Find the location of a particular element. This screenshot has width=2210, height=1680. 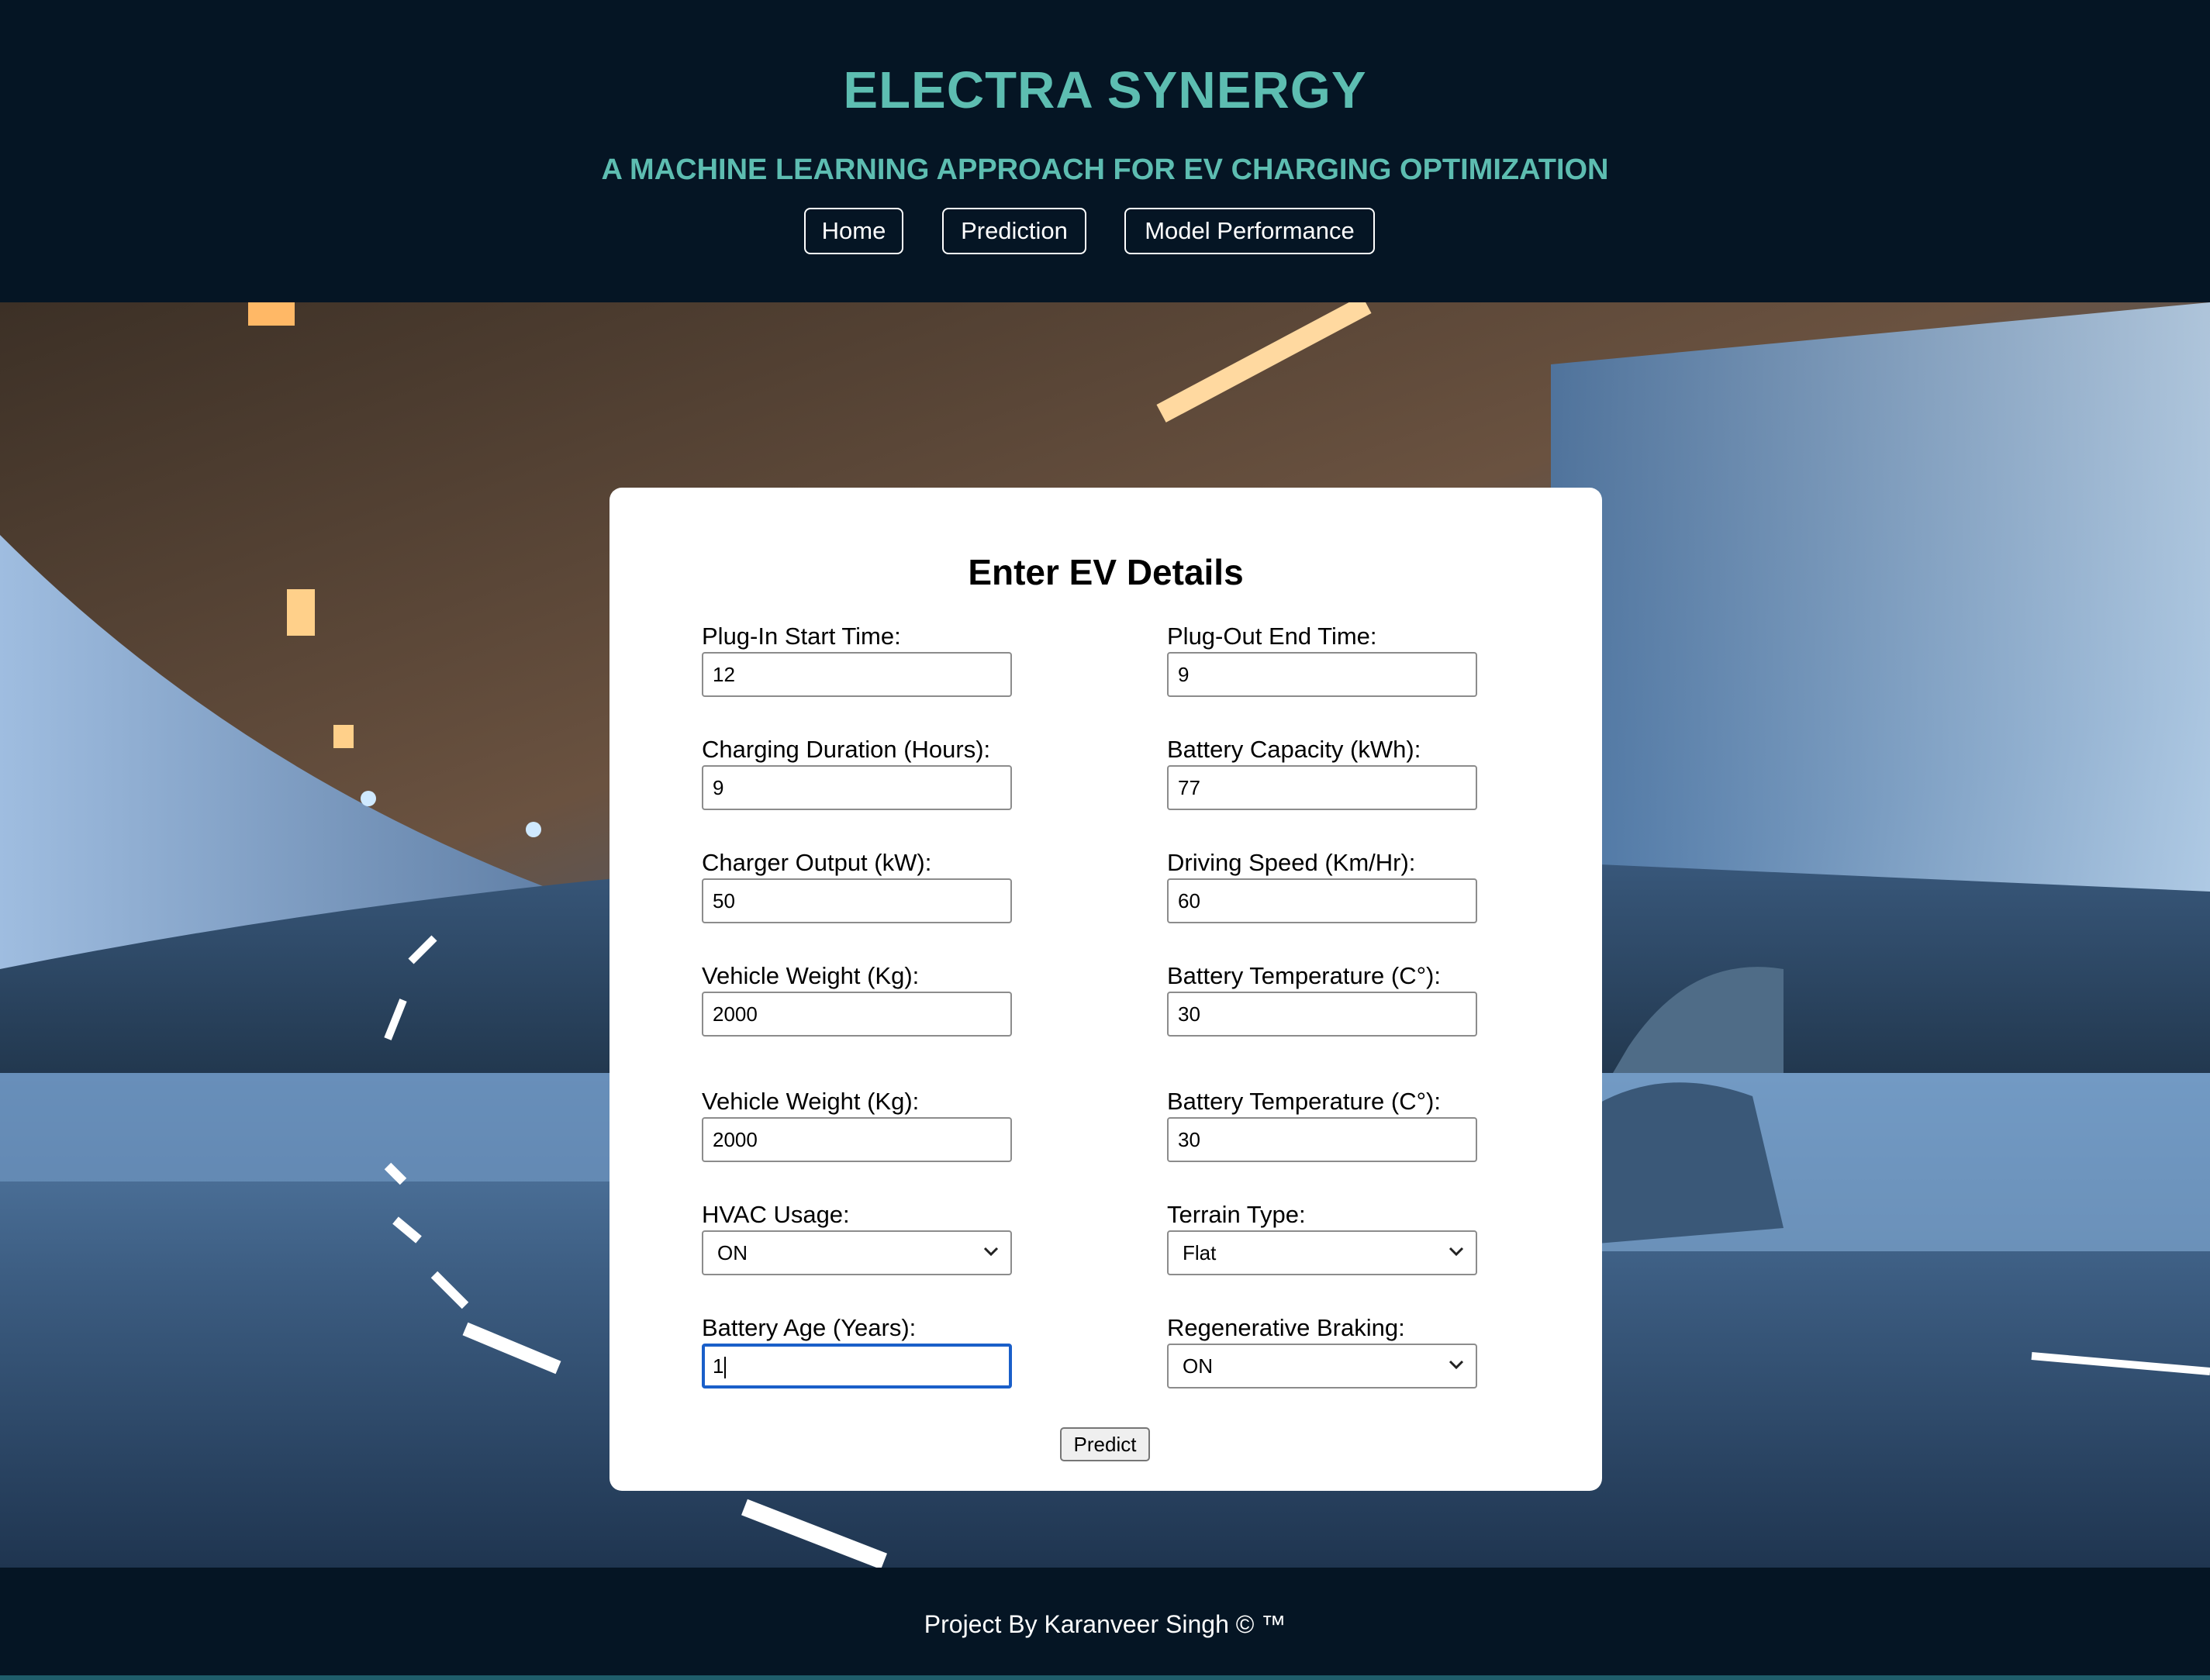

predict-button: Predict is located at coordinates (1105, 1444).